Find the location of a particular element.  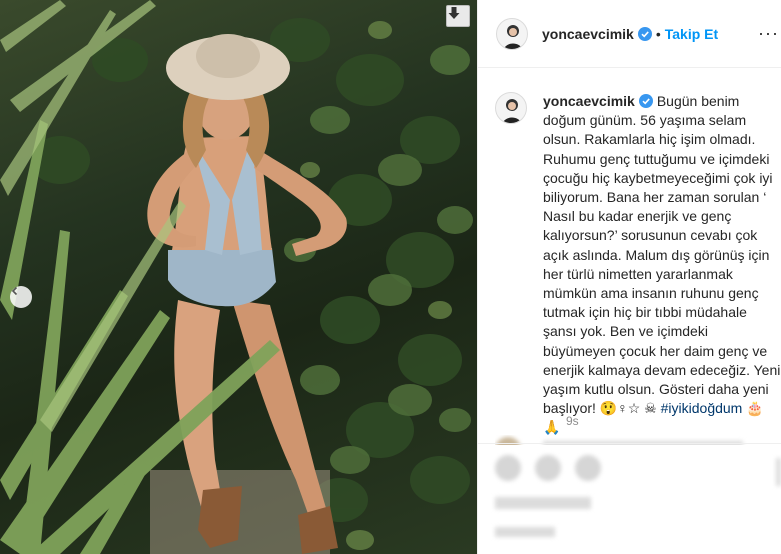

post-timestamp: 9s is located at coordinates (572, 421).